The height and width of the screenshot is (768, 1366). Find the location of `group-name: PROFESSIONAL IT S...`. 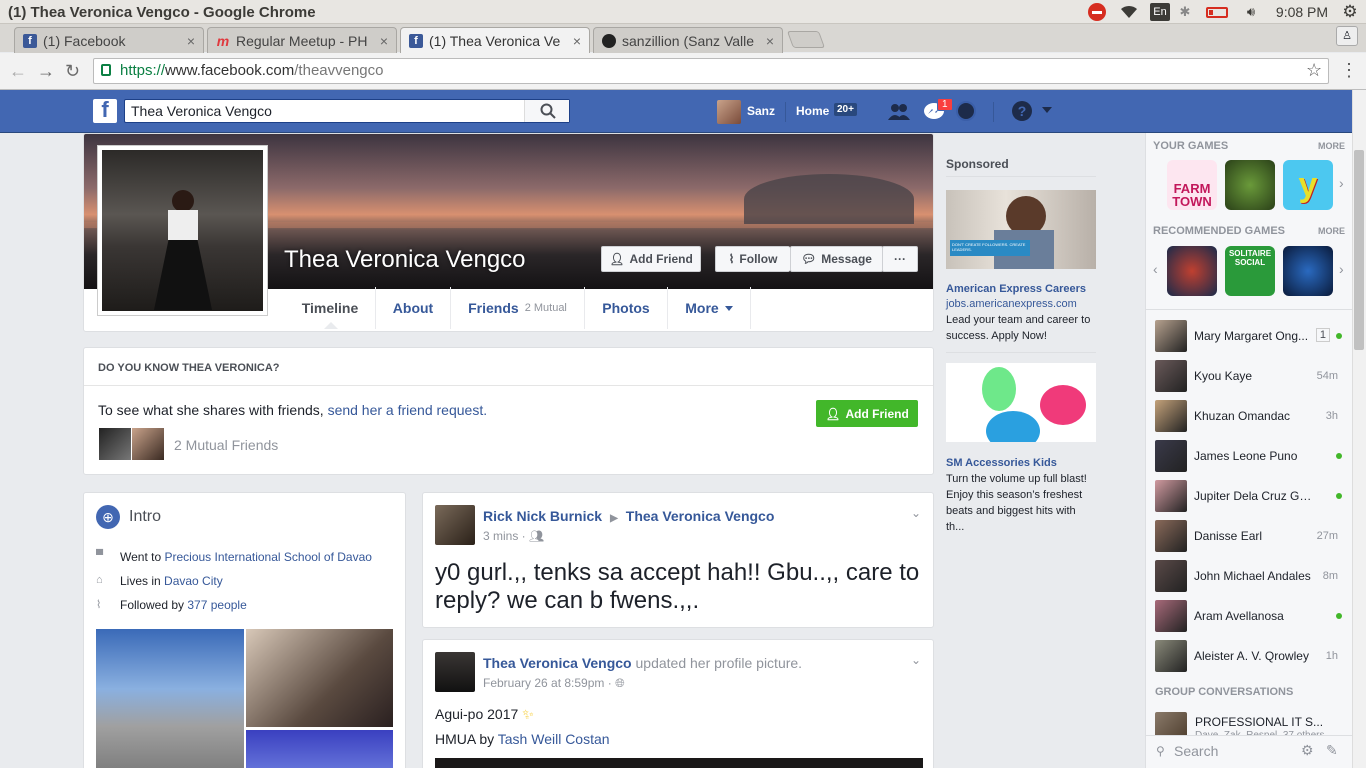

group-name: PROFESSIONAL IT S... is located at coordinates (1259, 722).